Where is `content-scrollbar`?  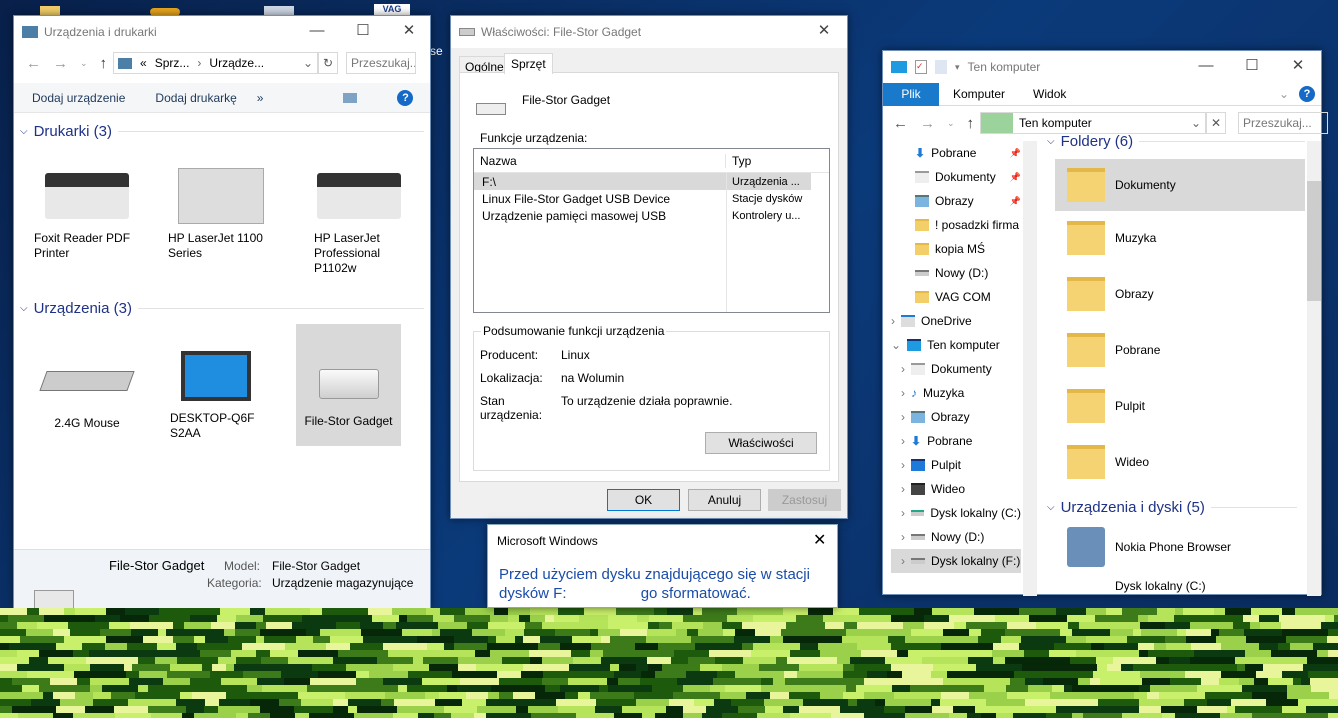 content-scrollbar is located at coordinates (1314, 368).